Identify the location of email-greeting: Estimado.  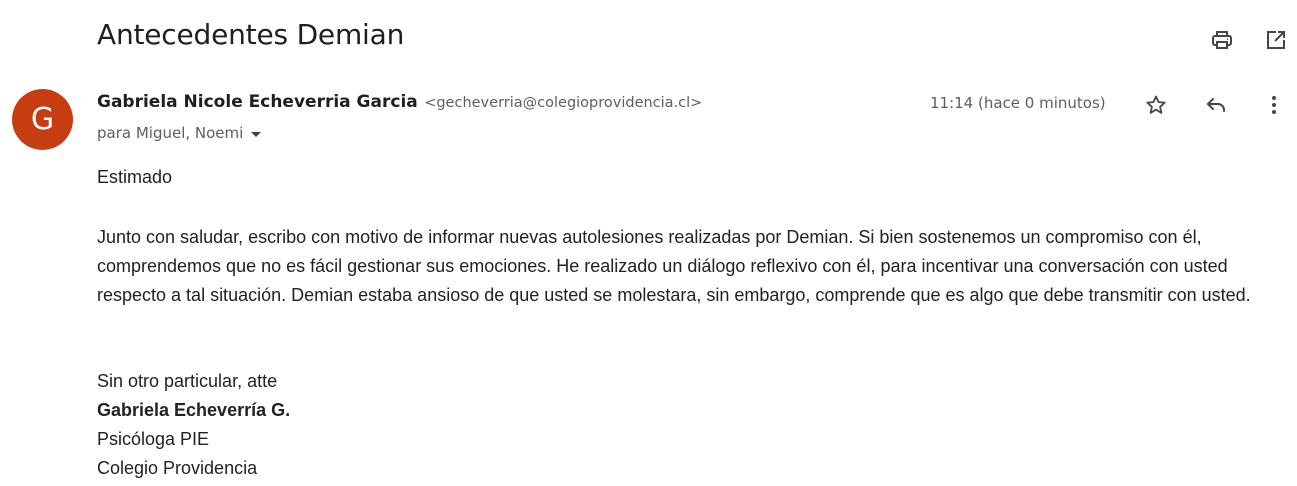
(135, 177).